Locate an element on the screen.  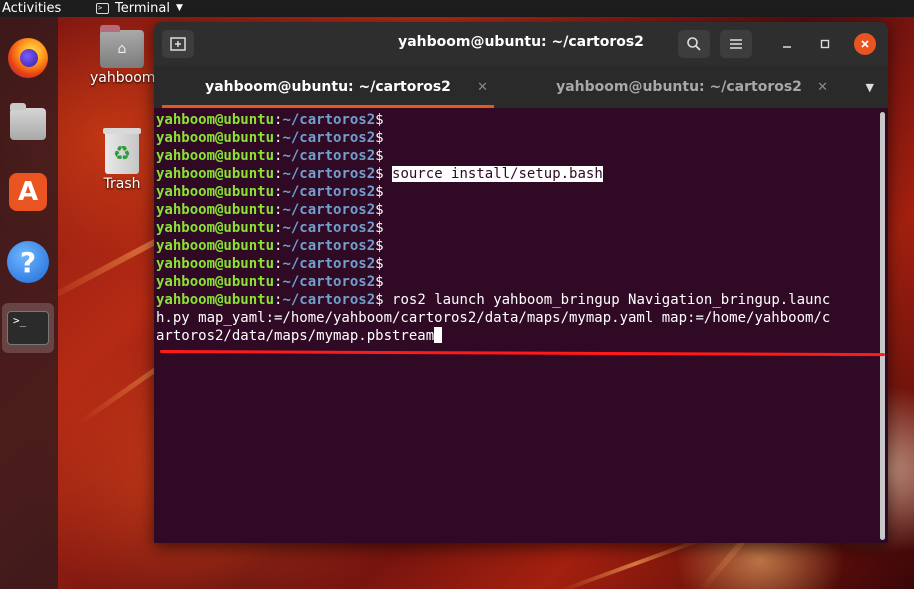
search-icon is located at coordinates (694, 44).